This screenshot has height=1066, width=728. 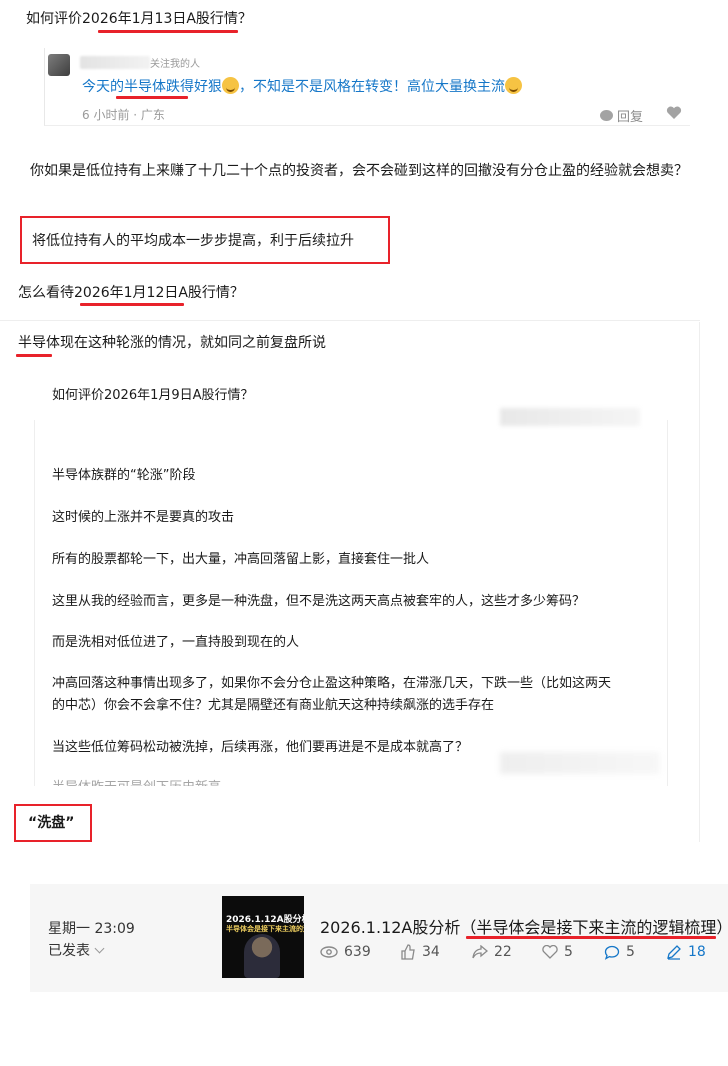 What do you see at coordinates (139, 18) in the screenshot?
I see `question-title-jan13: 如何评价2026年1月13日A股行情？` at bounding box center [139, 18].